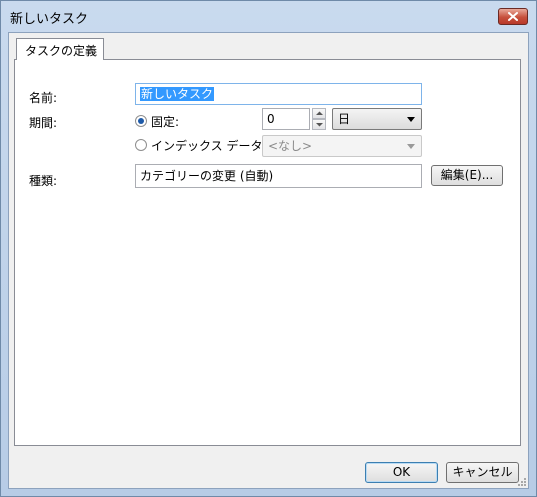 This screenshot has height=497, width=537. What do you see at coordinates (177, 94) in the screenshot?
I see `name-value: 新しいタスク` at bounding box center [177, 94].